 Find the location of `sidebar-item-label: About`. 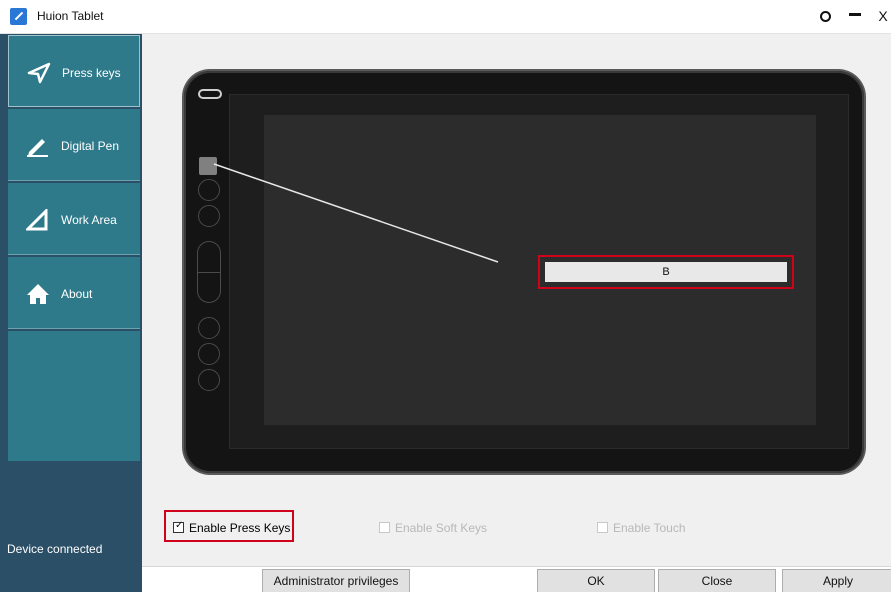

sidebar-item-label: About is located at coordinates (77, 294).